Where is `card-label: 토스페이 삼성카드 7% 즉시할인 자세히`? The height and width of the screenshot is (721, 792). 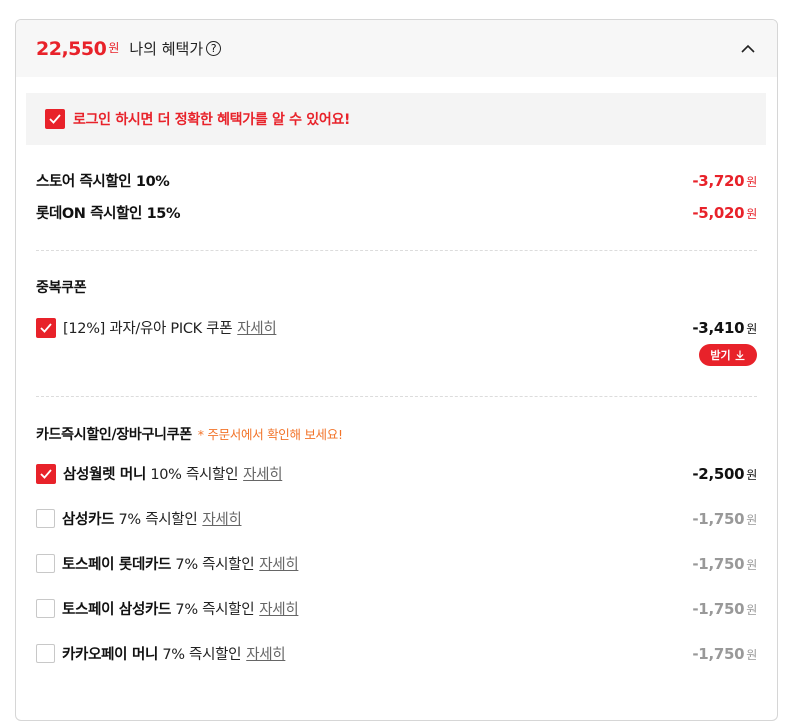
card-label: 토스페이 삼성카드 7% 즉시할인 자세히 is located at coordinates (180, 610).